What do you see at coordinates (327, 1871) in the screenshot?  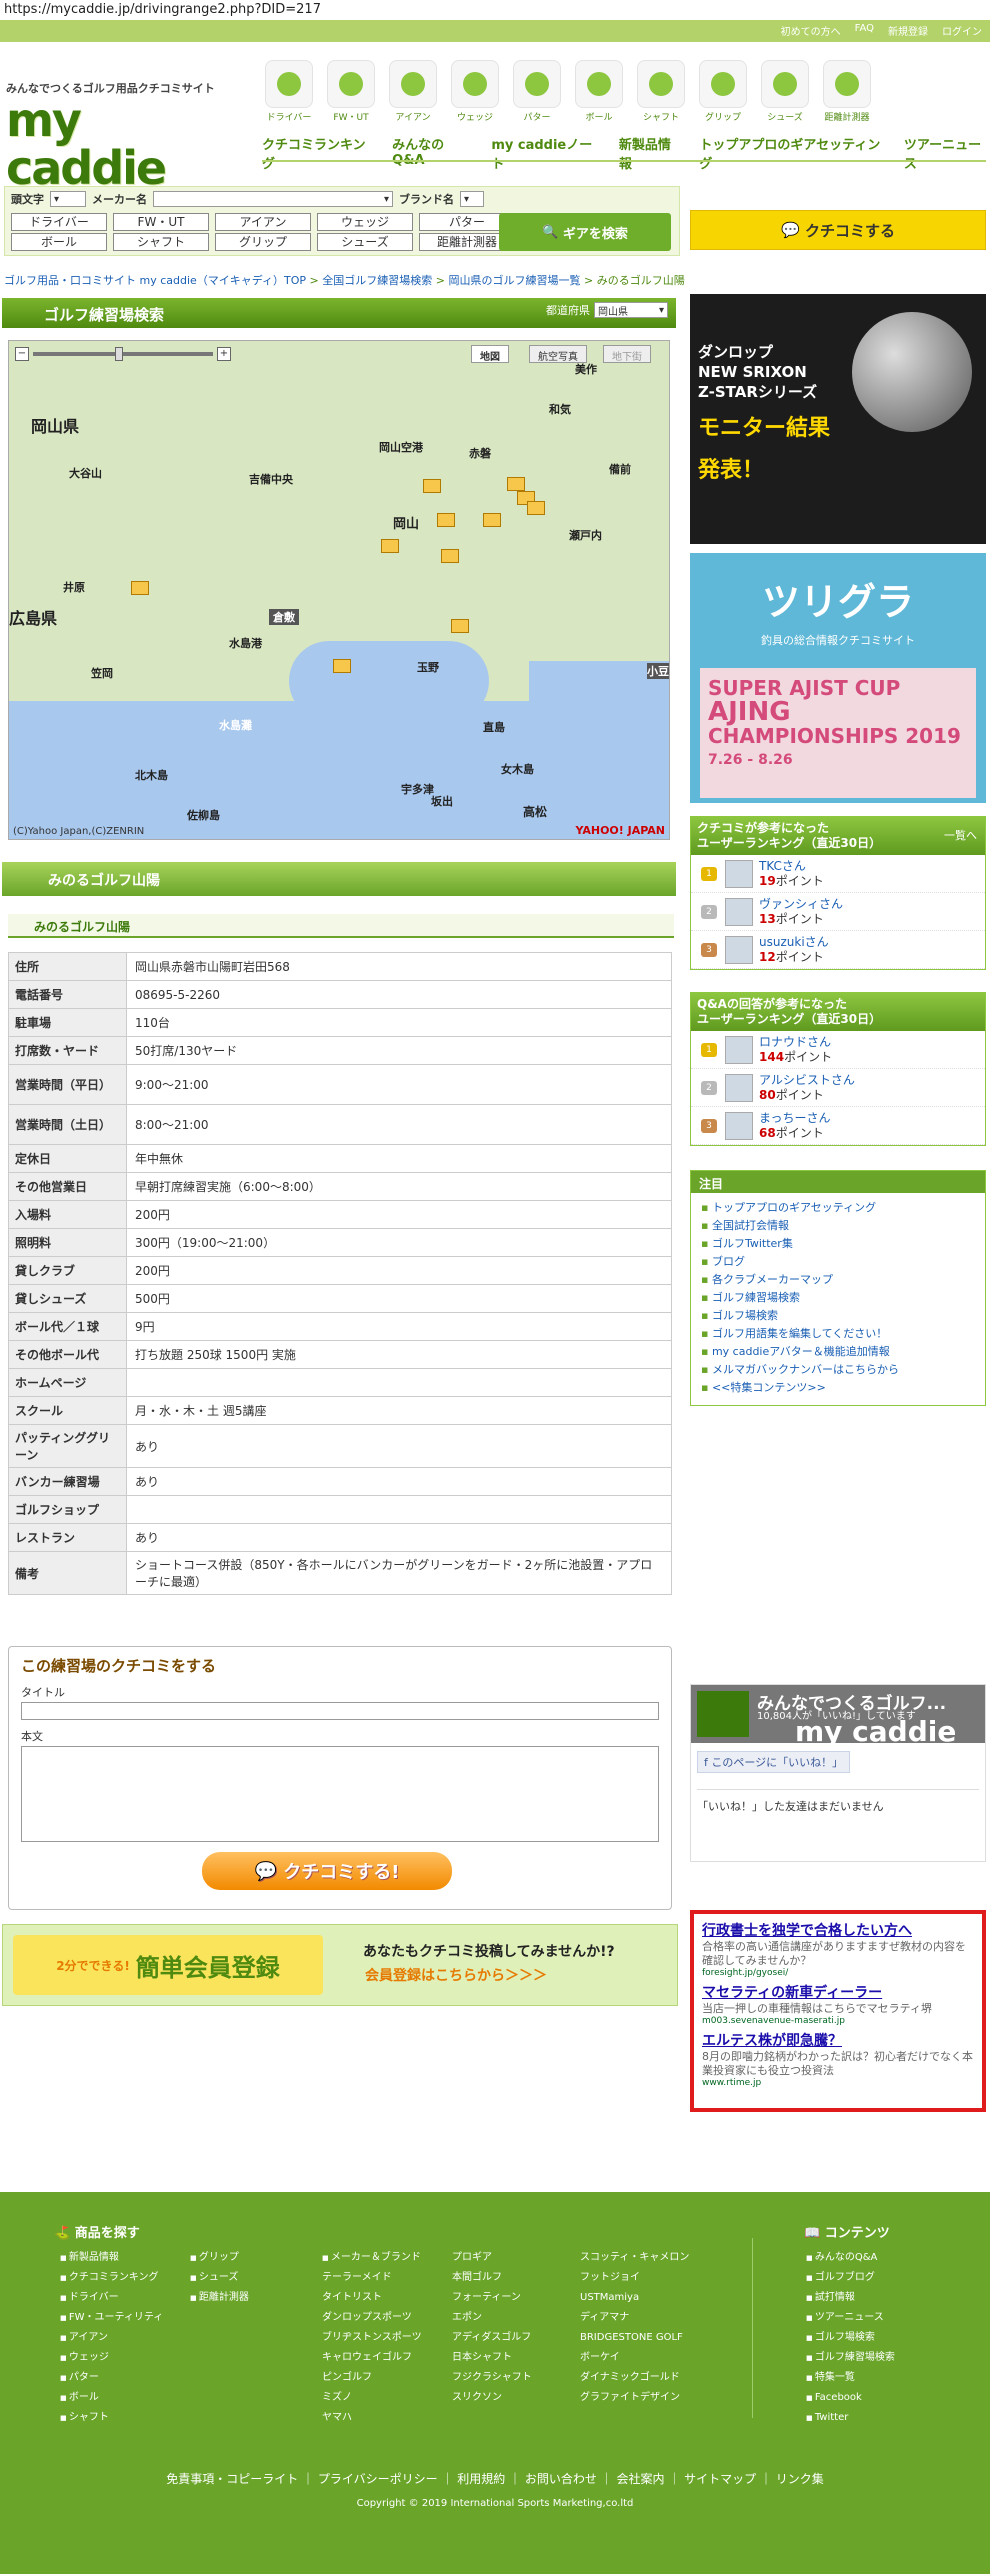 I see `submit-review-button: 💬 クチコミする!` at bounding box center [327, 1871].